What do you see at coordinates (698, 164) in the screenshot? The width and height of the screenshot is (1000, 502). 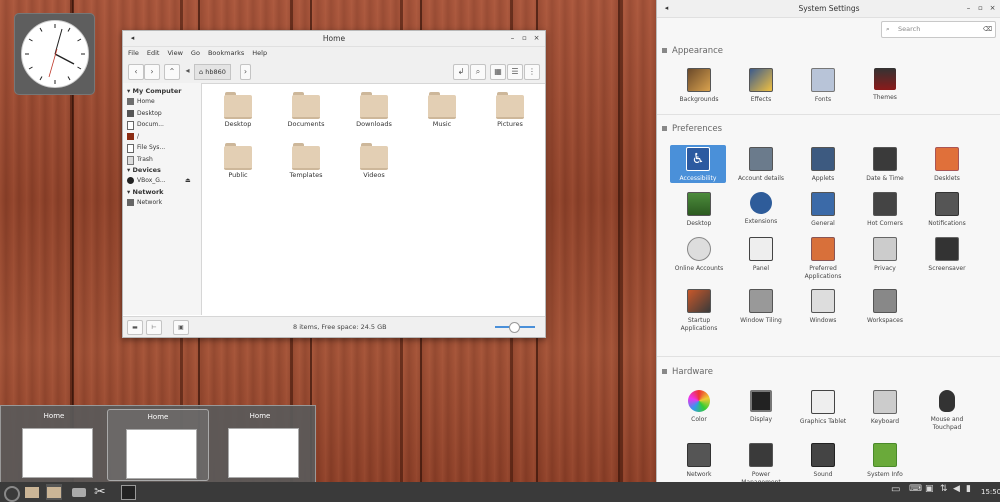 I see `tile-accessibility: ♿ Accessibility` at bounding box center [698, 164].